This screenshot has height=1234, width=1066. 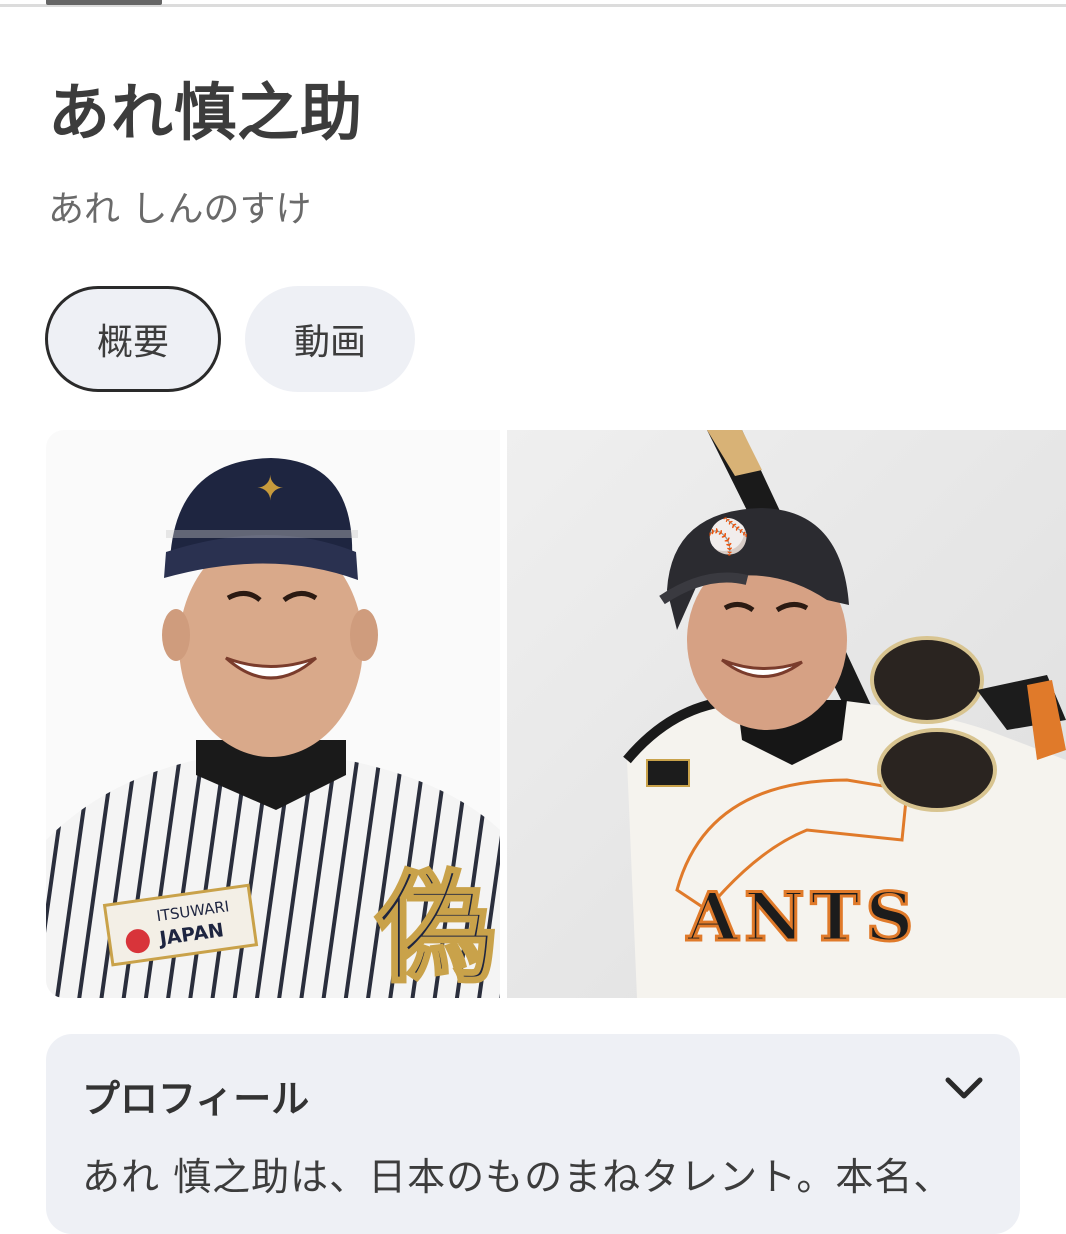 I want to click on profile-card: プロフィール あれ 慎之助は、日本のものまねタレント。本名、, so click(x=533, y=1134).